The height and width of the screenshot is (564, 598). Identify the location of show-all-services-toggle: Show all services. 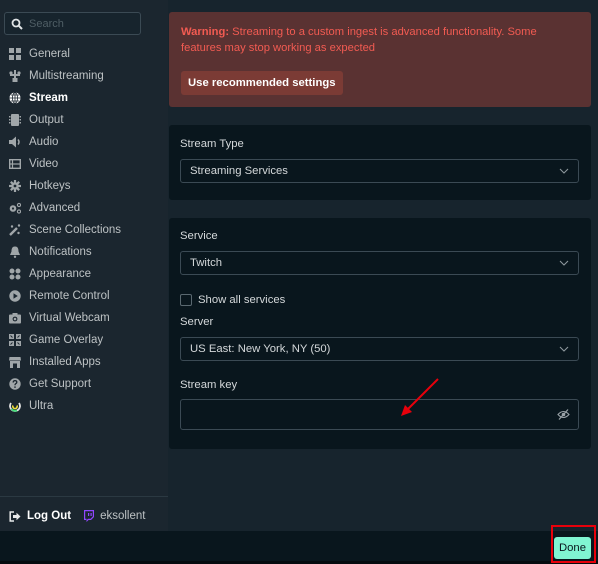
(232, 300).